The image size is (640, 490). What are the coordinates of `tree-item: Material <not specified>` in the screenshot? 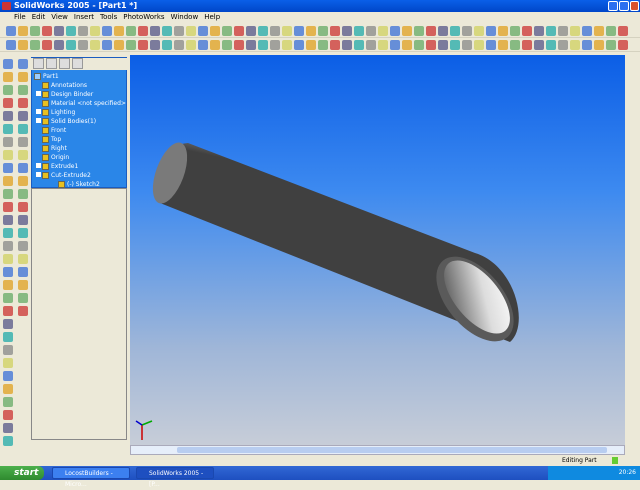 It's located at (81, 103).